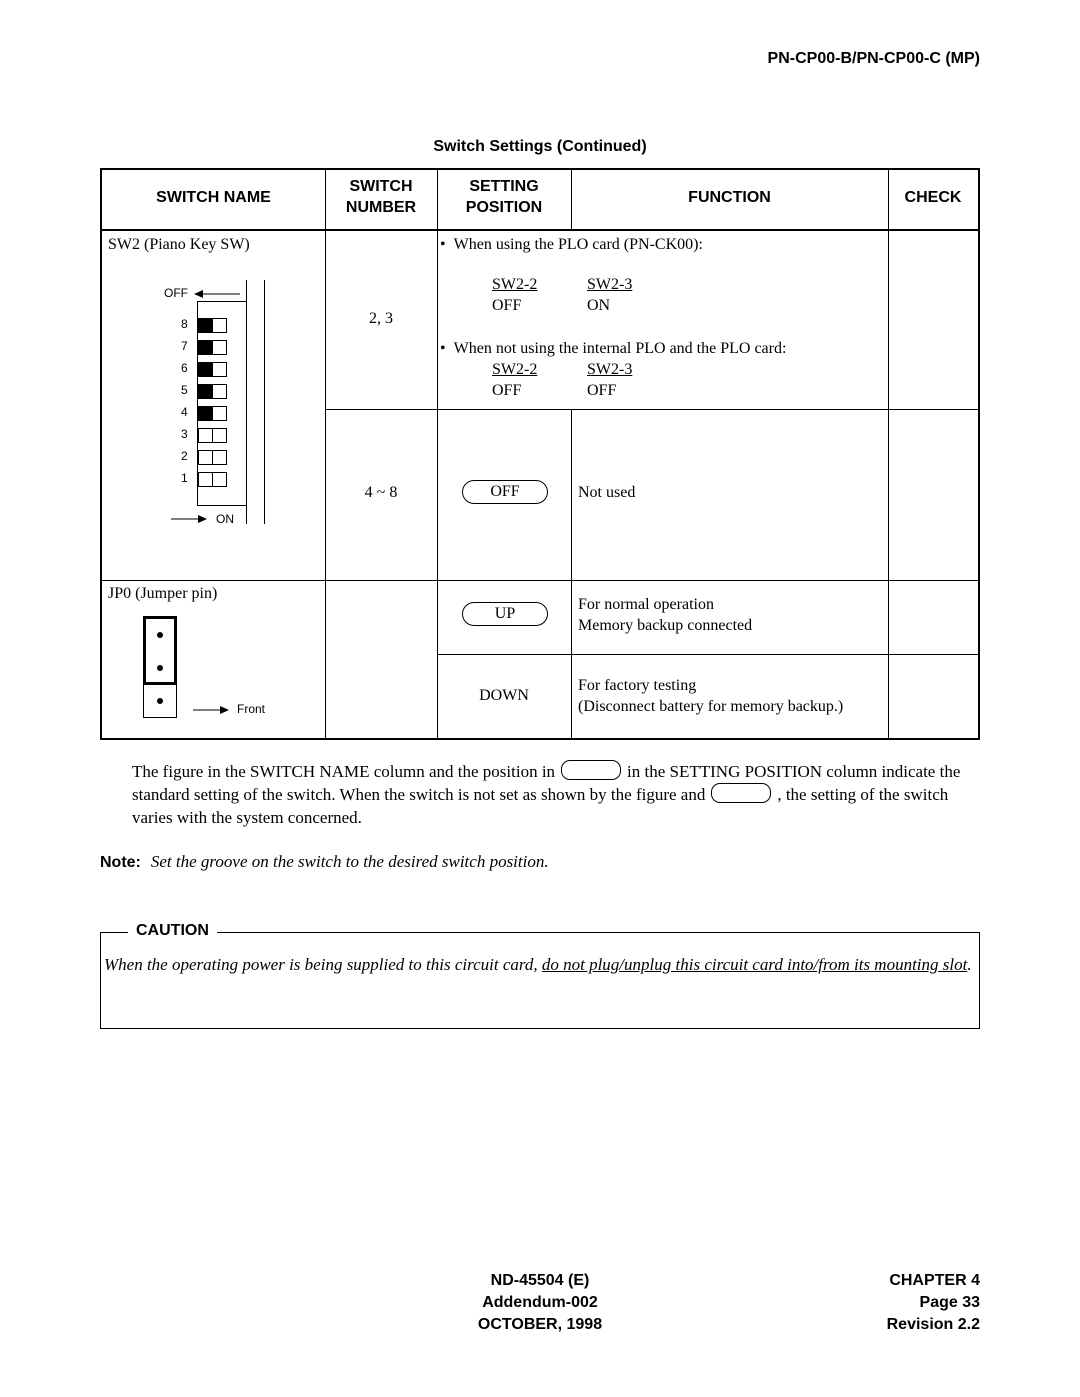 Image resolution: width=1080 pixels, height=1397 pixels. Describe the element at coordinates (184, 390) in the screenshot. I see `key-number-label: 5` at that location.